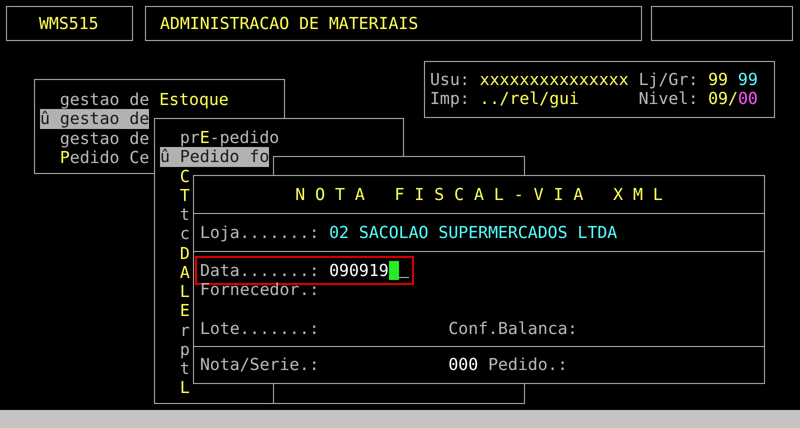 The height and width of the screenshot is (428, 800). I want to click on field-label: Lote.......:, so click(260, 328).